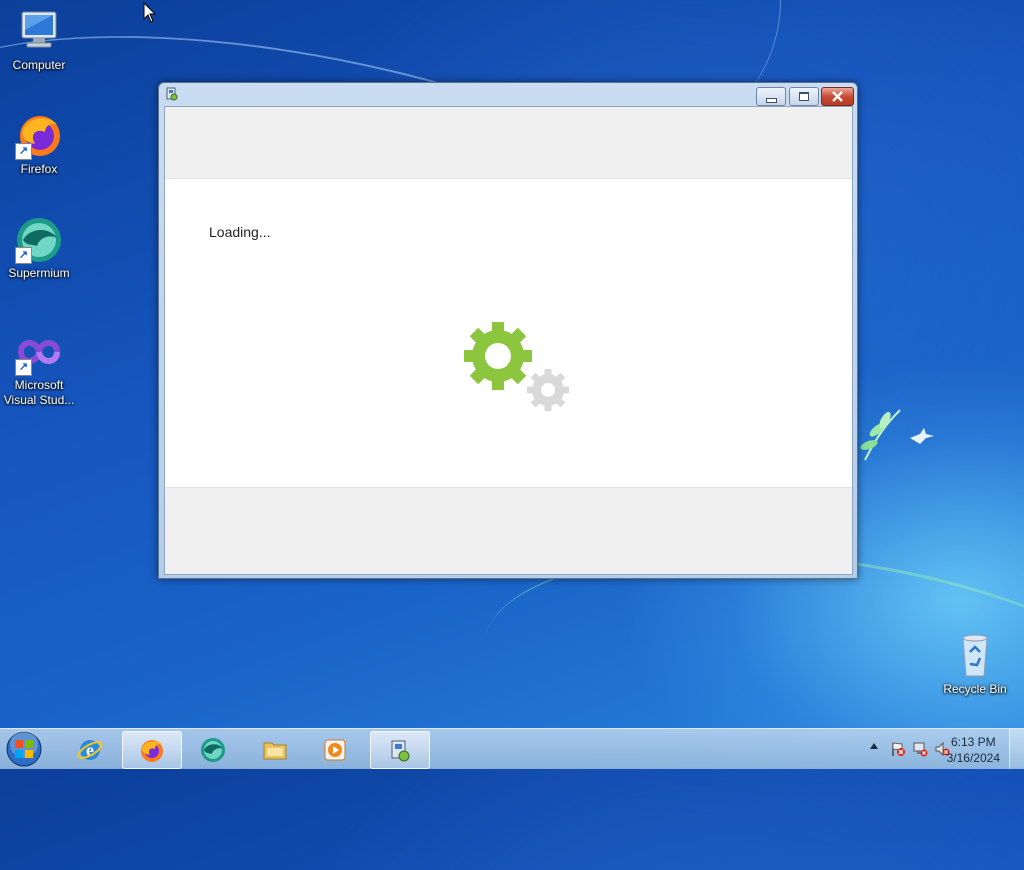 Image resolution: width=1024 pixels, height=870 pixels. What do you see at coordinates (874, 746) in the screenshot?
I see `show-hidden-icons-button` at bounding box center [874, 746].